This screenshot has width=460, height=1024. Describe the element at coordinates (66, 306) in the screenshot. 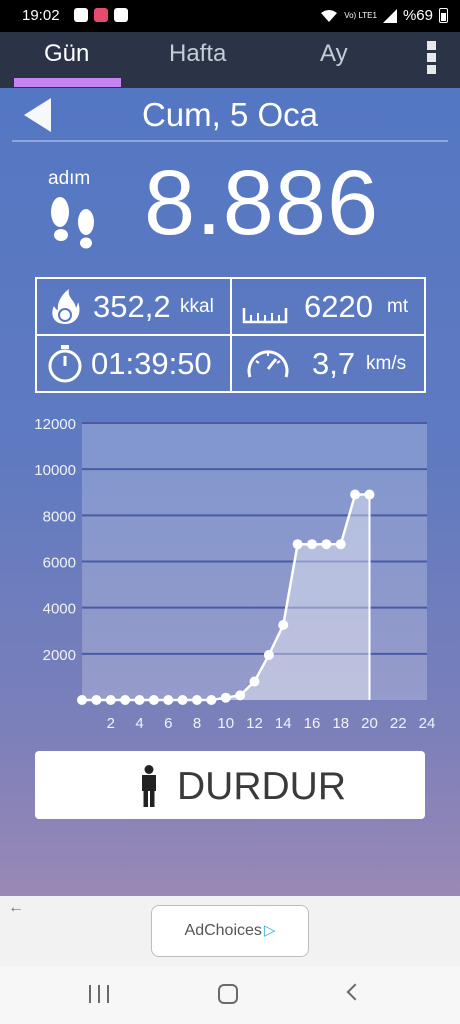

I see `flame-icon` at that location.